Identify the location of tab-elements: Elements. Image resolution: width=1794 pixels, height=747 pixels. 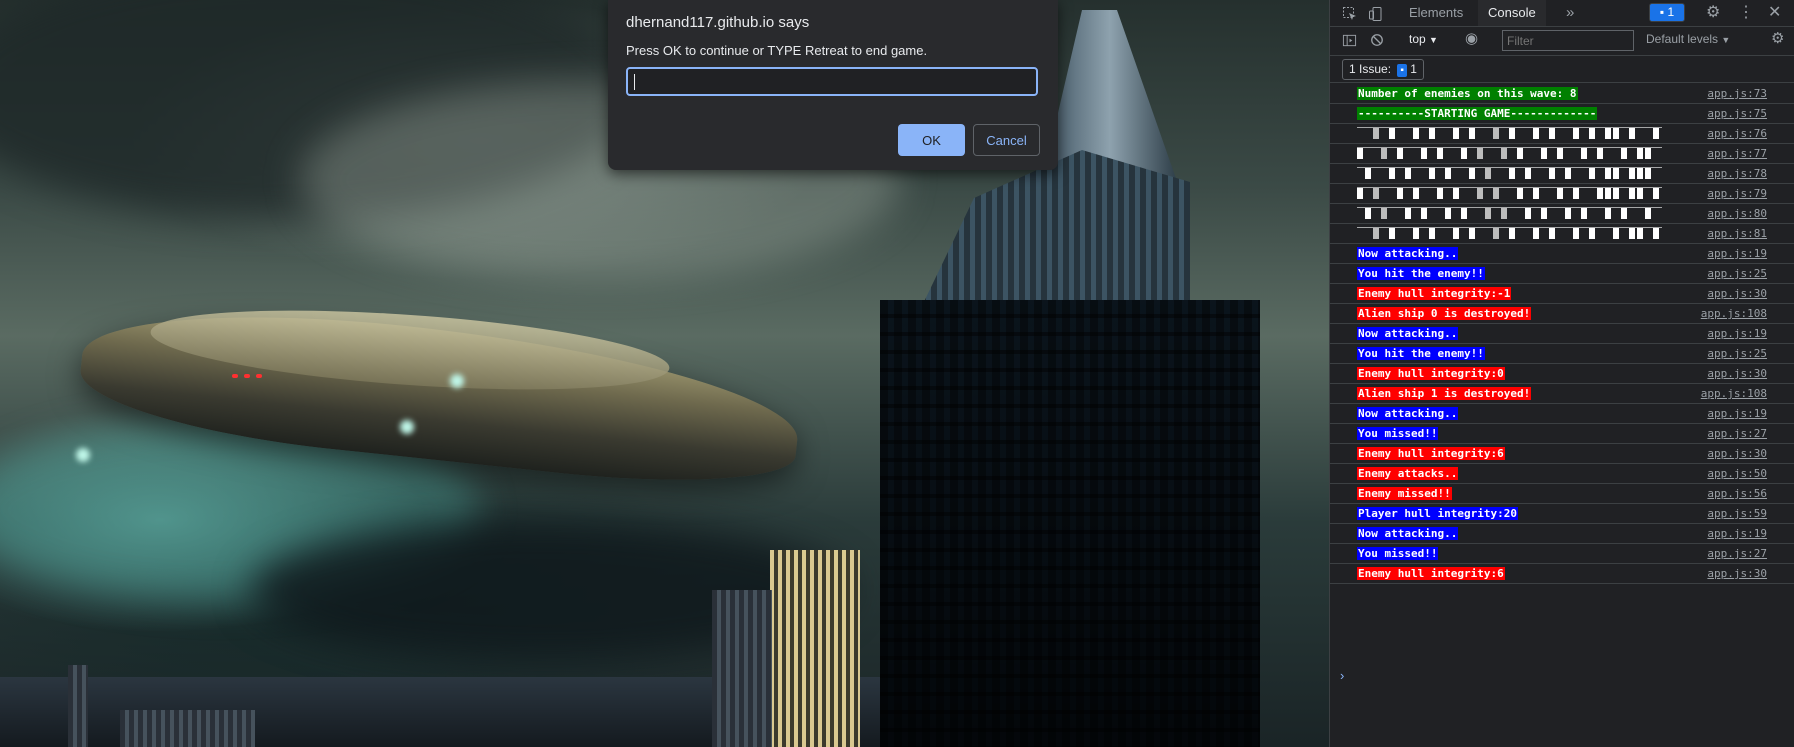
(1436, 13).